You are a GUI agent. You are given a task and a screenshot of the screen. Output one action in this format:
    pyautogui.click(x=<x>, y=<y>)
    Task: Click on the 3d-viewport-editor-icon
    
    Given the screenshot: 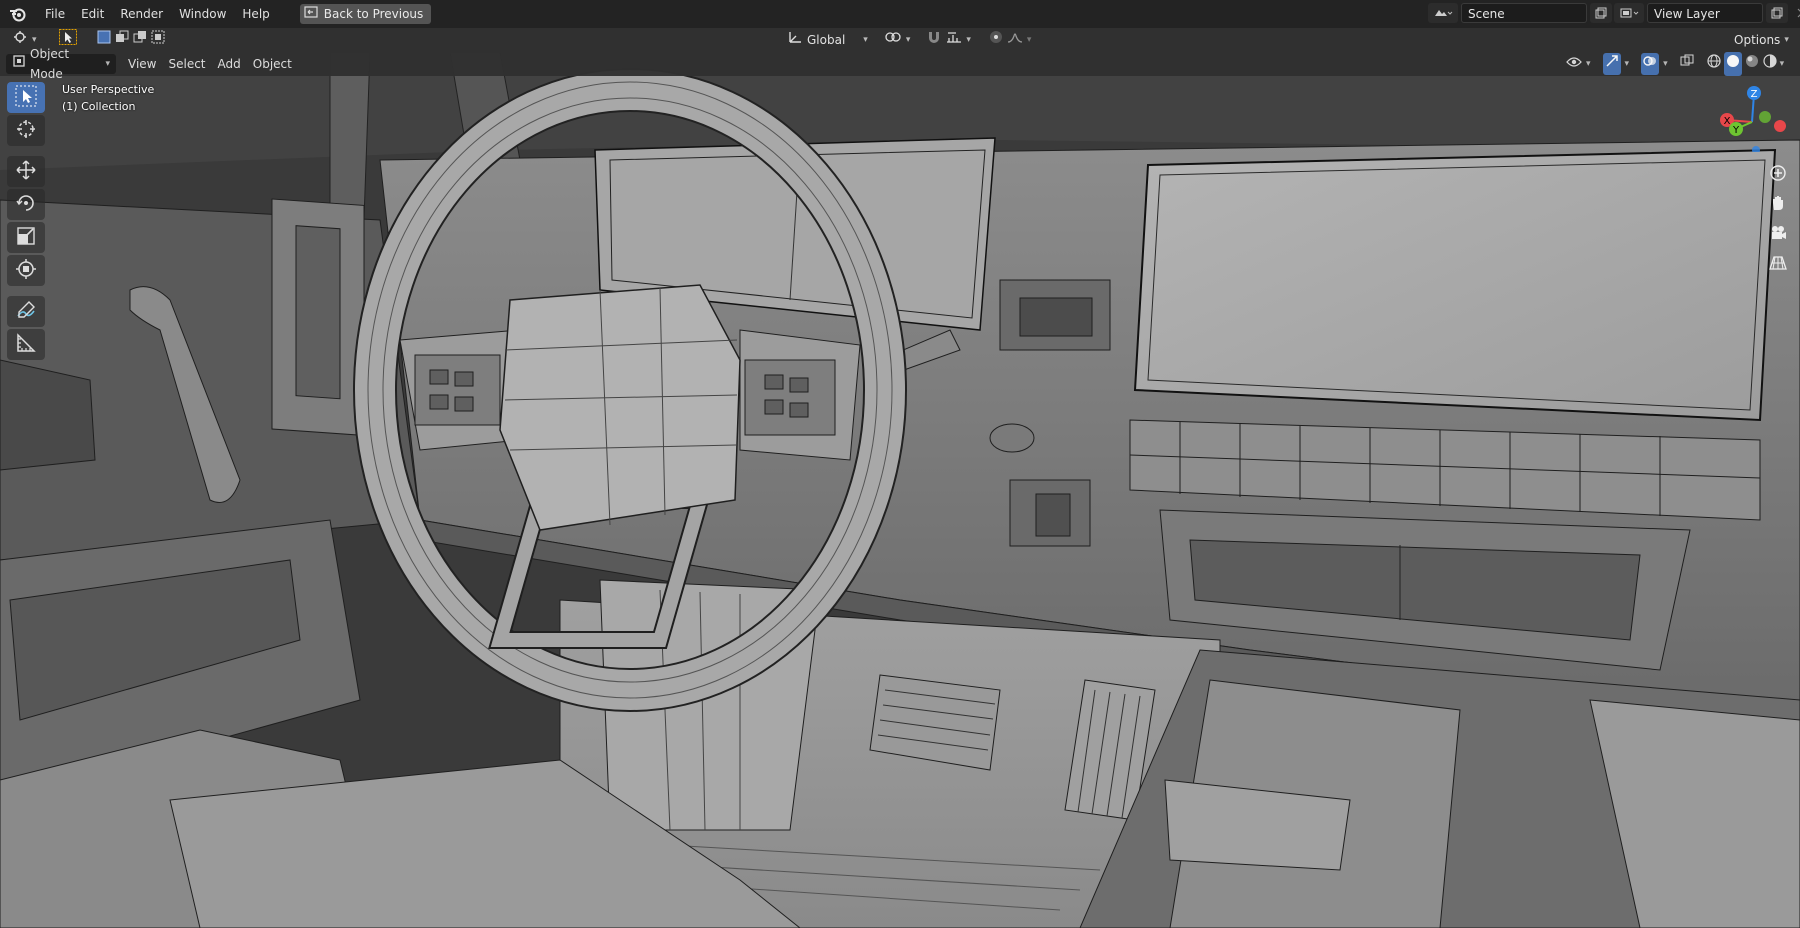 What is the action you would take?
    pyautogui.click(x=20, y=40)
    